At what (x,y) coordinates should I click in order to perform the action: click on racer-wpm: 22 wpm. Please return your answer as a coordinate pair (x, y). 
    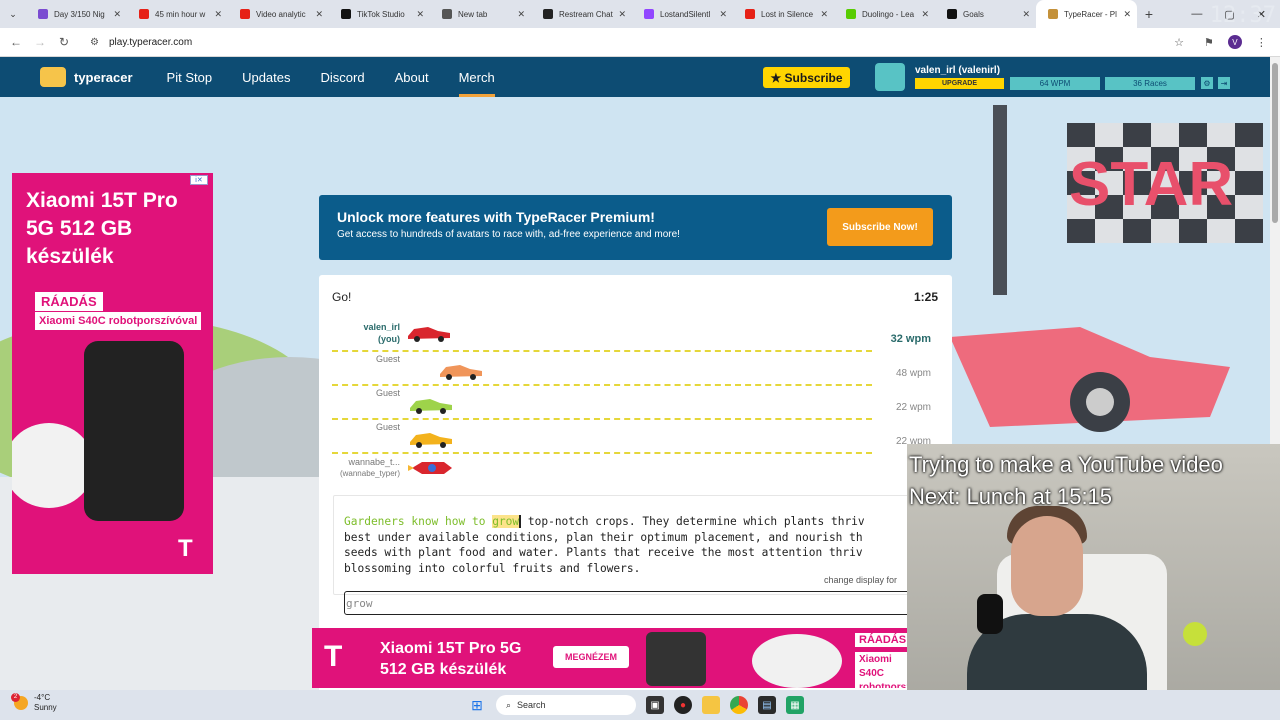
    Looking at the image, I should click on (913, 407).